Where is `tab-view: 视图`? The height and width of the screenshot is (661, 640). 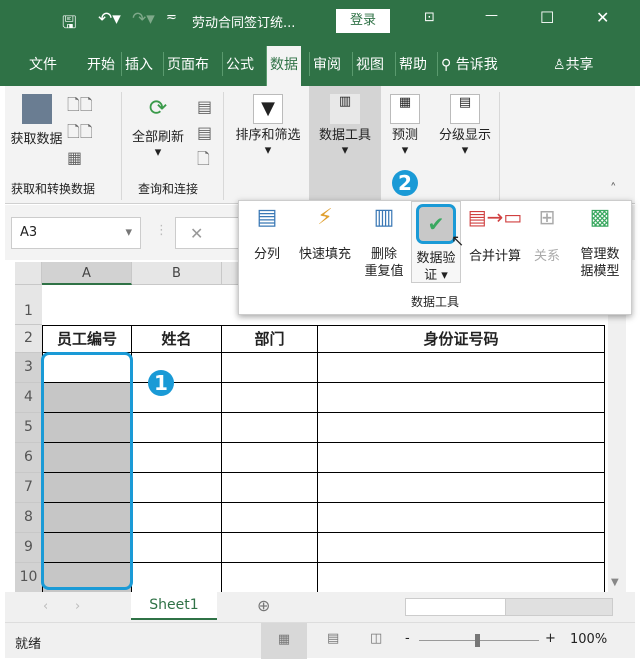 tab-view: 视图 is located at coordinates (369, 64).